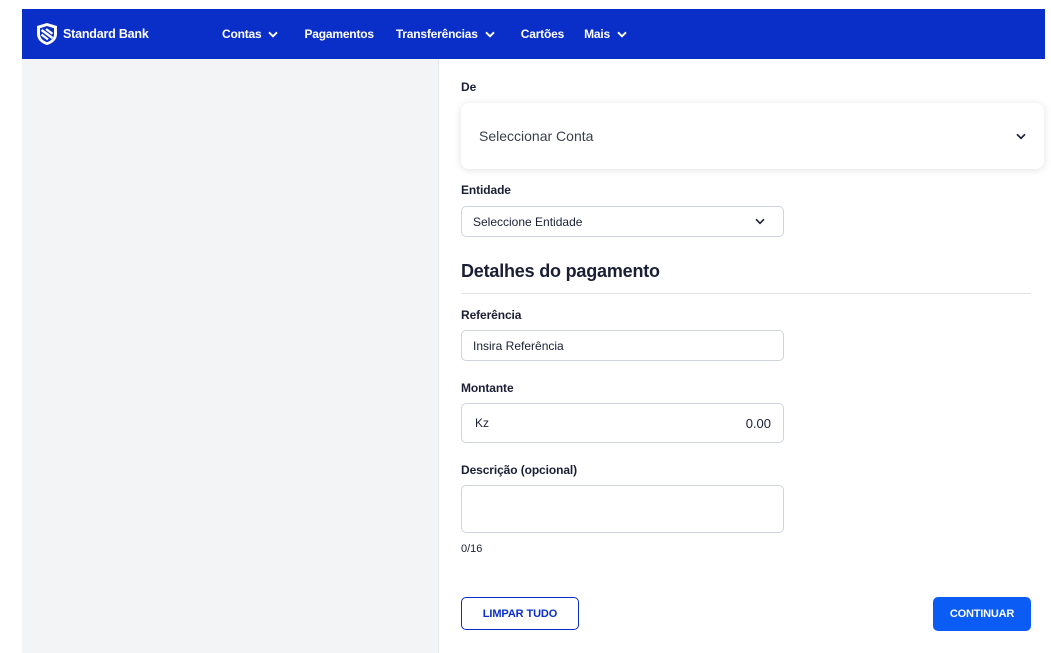 The height and width of the screenshot is (653, 1051). Describe the element at coordinates (436, 34) in the screenshot. I see `nav-item-label: Transferências` at that location.